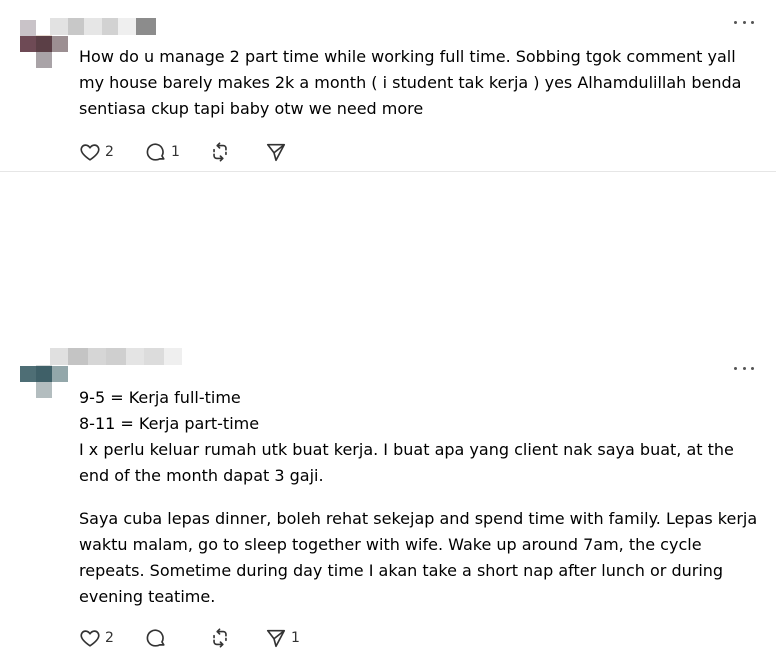 The height and width of the screenshot is (650, 776). I want to click on body-line: 8-11 = Kerja part-time, so click(169, 423).